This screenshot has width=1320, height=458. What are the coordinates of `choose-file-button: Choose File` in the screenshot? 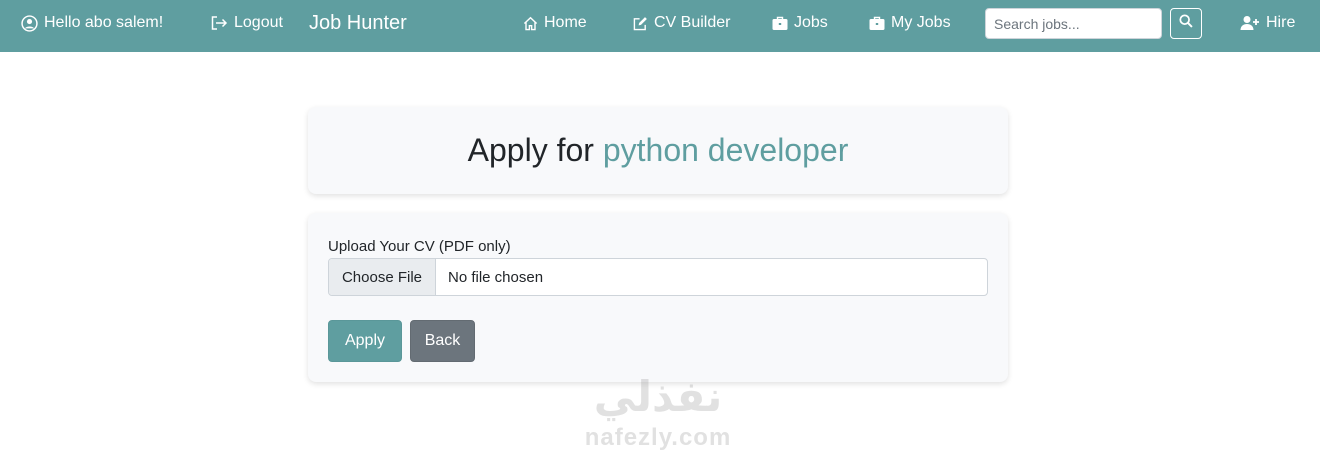 It's located at (382, 277).